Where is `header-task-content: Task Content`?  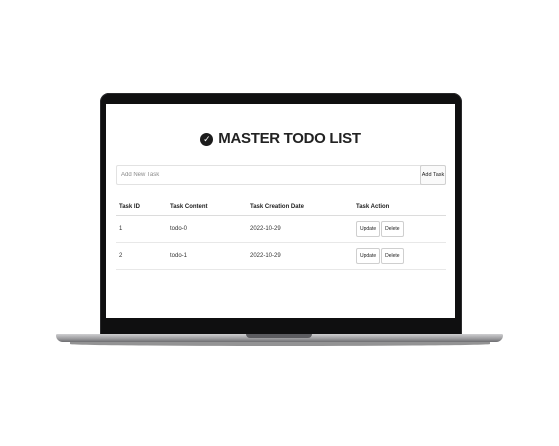 header-task-content: Task Content is located at coordinates (207, 207).